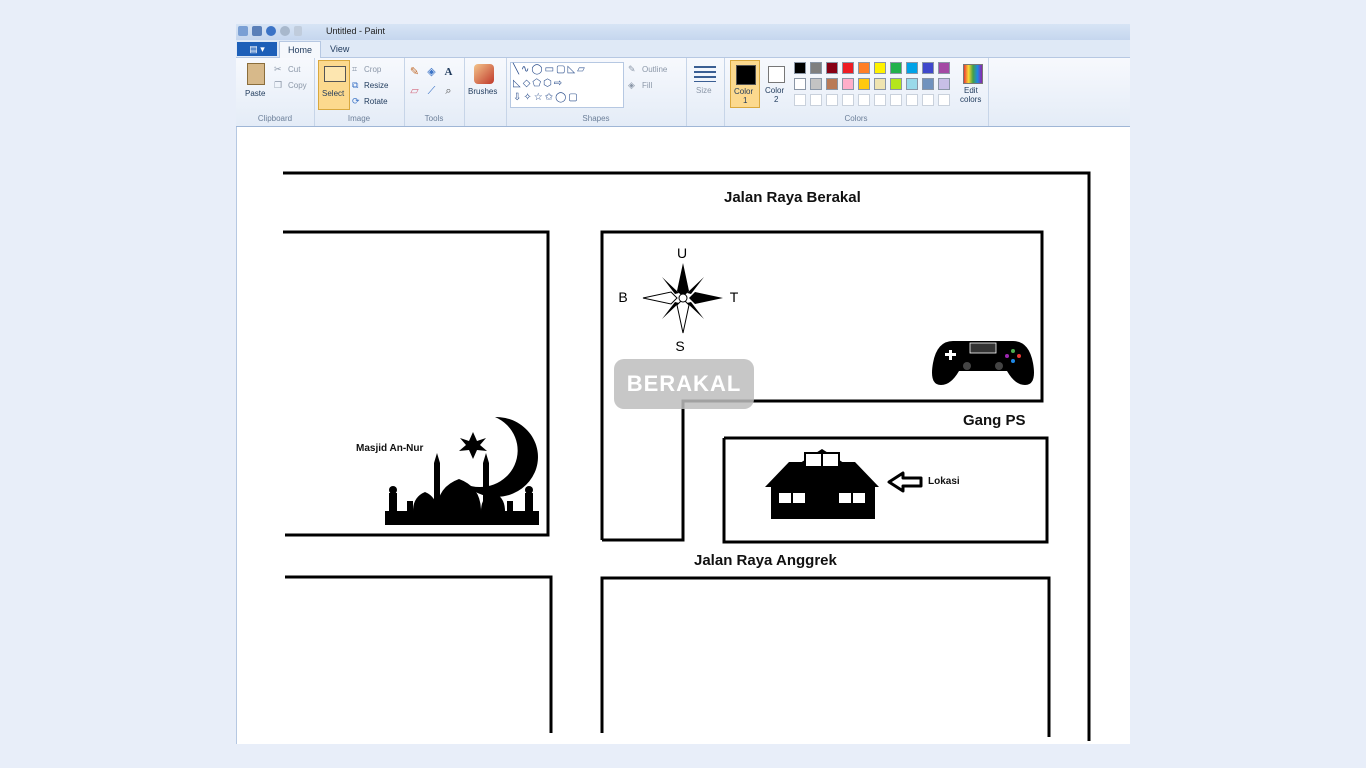 This screenshot has width=1366, height=768. What do you see at coordinates (257, 31) in the screenshot?
I see `save-icon` at bounding box center [257, 31].